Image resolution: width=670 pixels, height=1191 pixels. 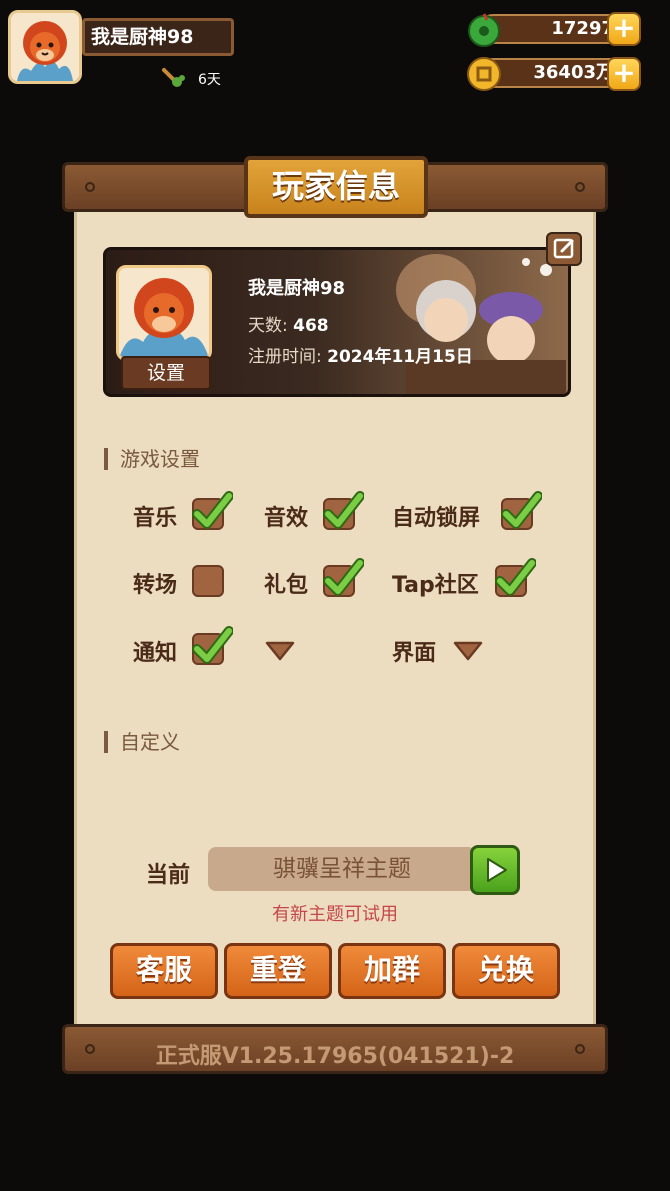 I want to click on new-theme-hint: 有新主题可试用, so click(x=335, y=914).